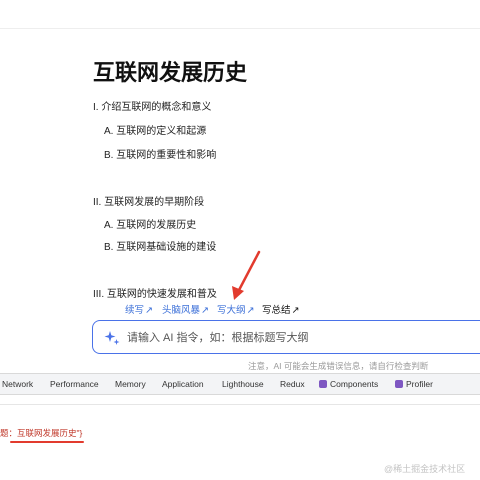 The image size is (480, 480). What do you see at coordinates (41, 433) in the screenshot?
I see `console-output-line: 题：互联网发展历史"}` at bounding box center [41, 433].